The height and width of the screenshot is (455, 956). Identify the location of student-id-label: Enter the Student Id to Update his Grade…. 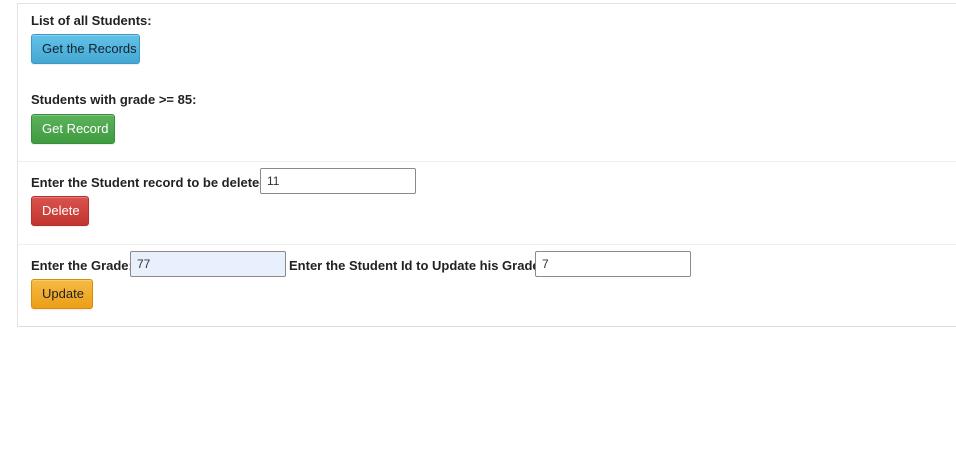
(416, 265).